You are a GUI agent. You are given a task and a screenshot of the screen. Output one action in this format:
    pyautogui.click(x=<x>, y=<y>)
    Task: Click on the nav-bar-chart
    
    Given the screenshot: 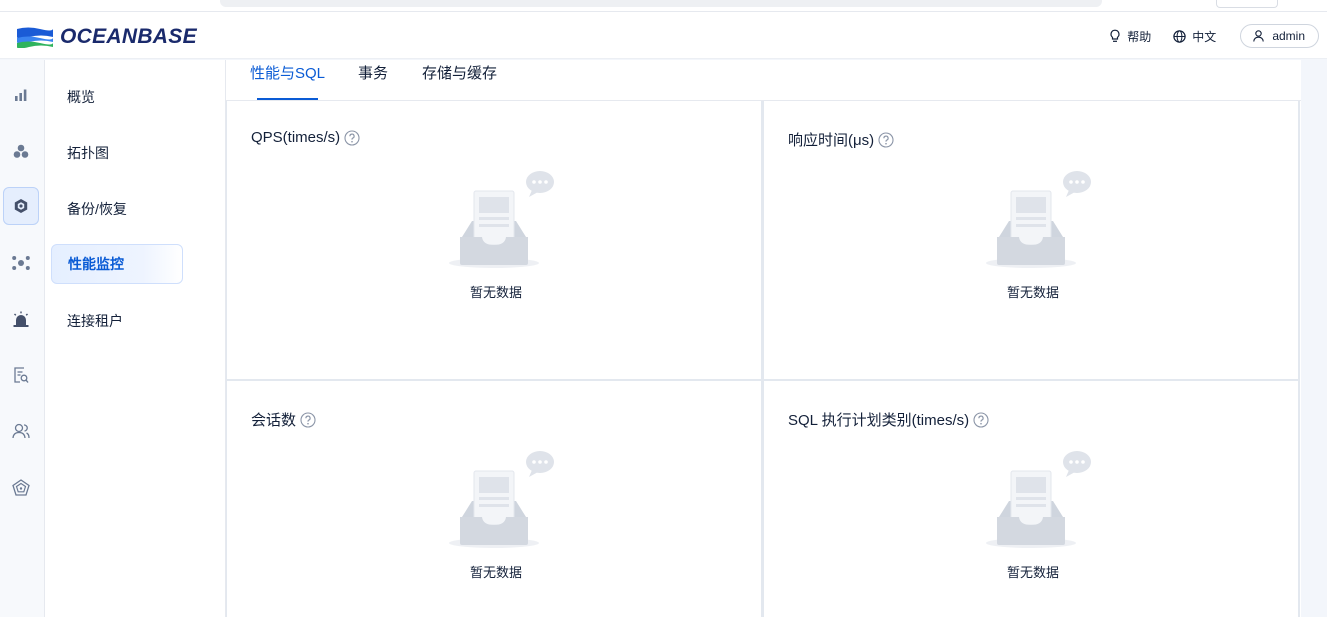 What is the action you would take?
    pyautogui.click(x=21, y=95)
    